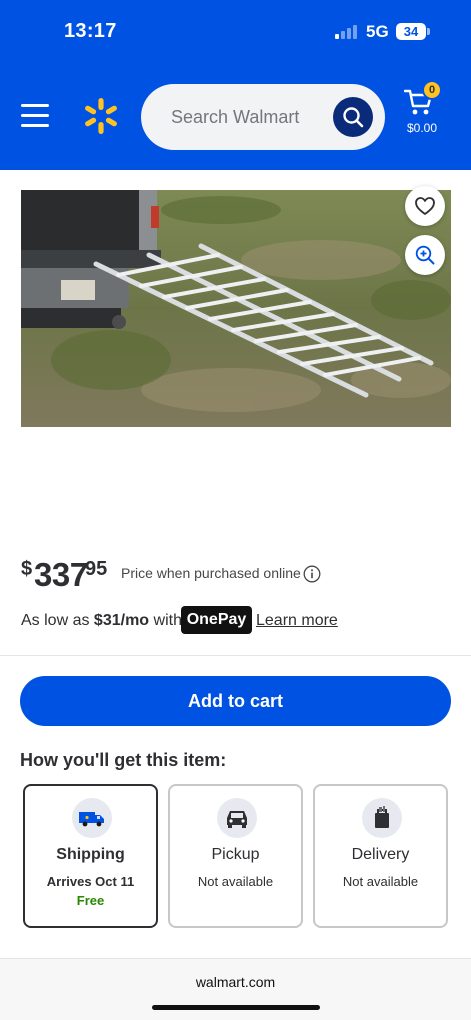 Image resolution: width=471 pixels, height=1020 pixels. I want to click on cart-button: 0 $0.00, so click(422, 110).